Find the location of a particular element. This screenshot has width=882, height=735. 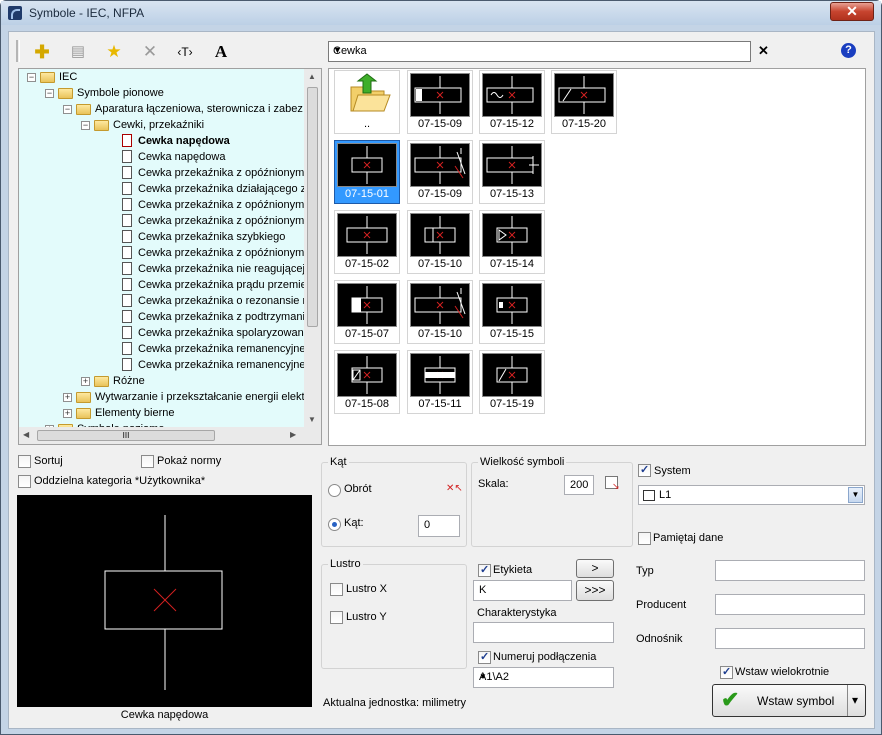

mirror-y-checkbox is located at coordinates (336, 617).